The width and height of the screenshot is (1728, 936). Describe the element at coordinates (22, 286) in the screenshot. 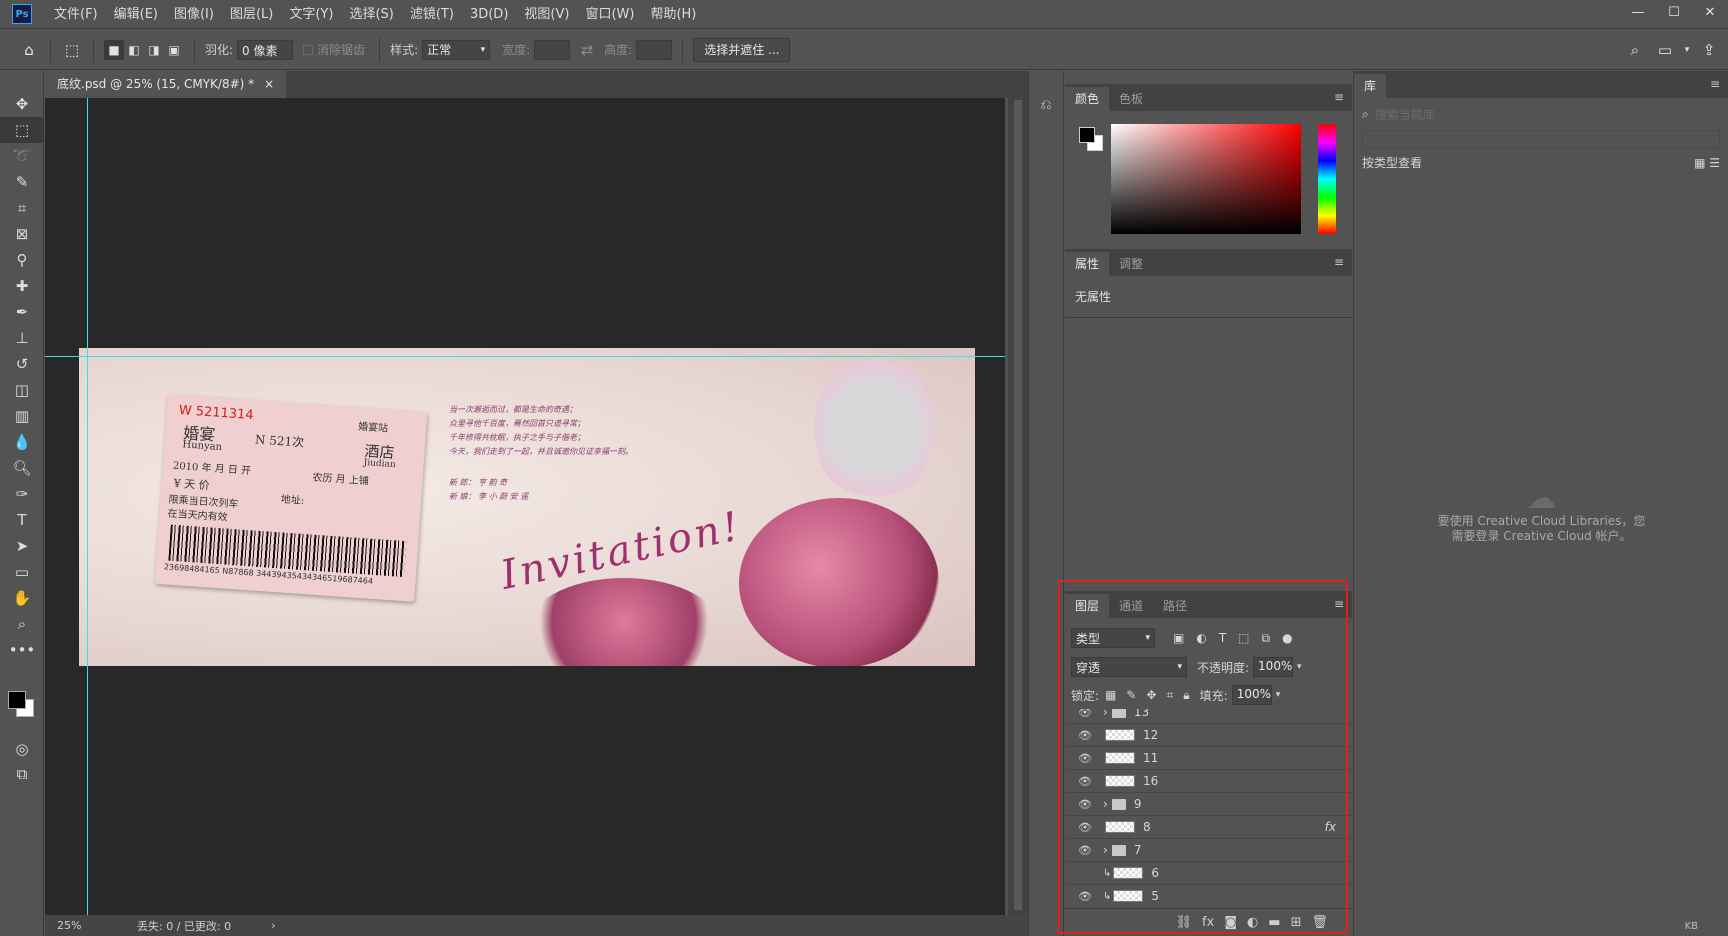

I see `healing-brush-icon: ✚` at that location.